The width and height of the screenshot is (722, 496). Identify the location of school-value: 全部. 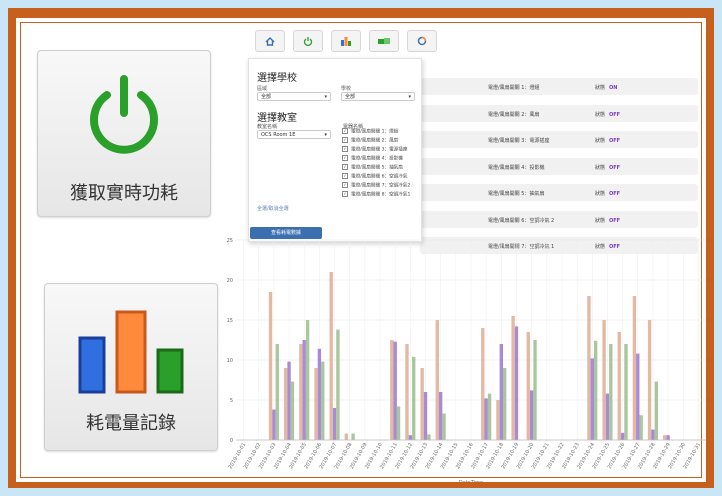
(350, 97).